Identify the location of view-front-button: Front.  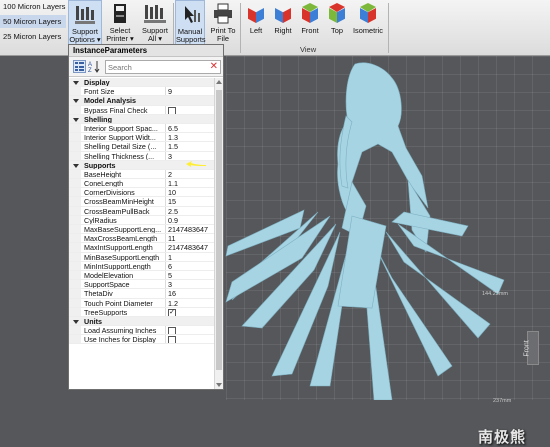
(310, 23).